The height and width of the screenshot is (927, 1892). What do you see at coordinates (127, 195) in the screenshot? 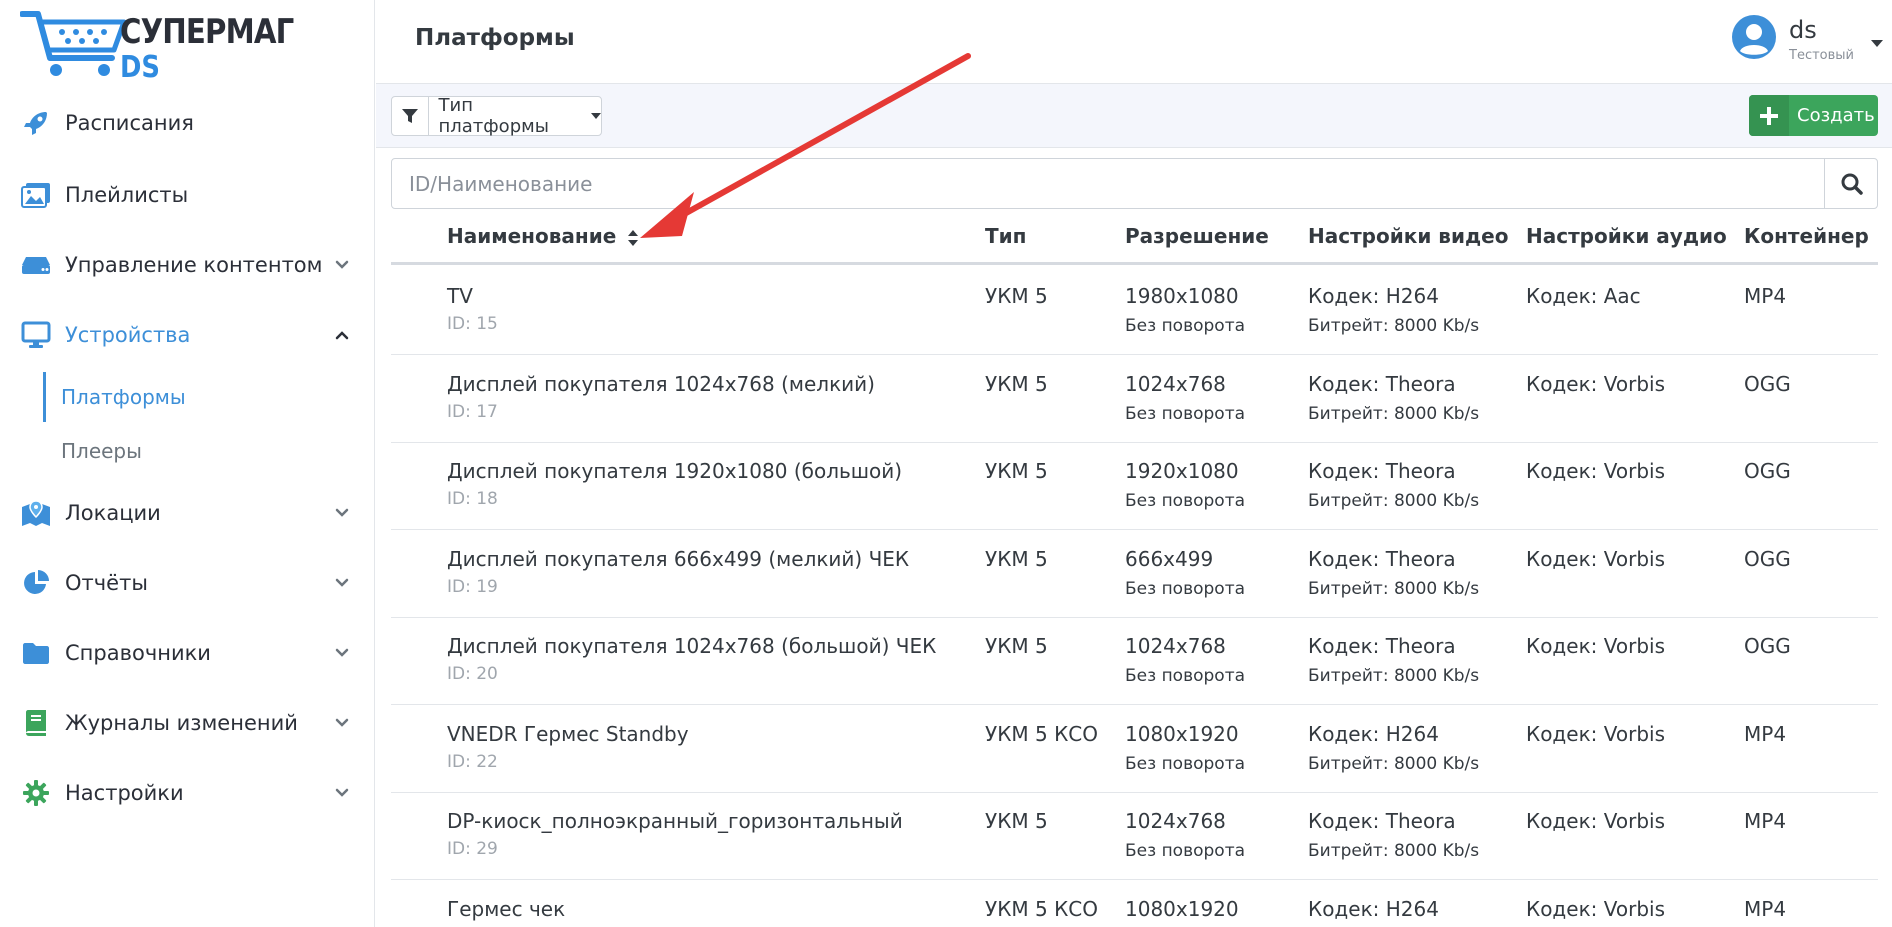
I see `sidebar-item-label: Плейлисты` at bounding box center [127, 195].